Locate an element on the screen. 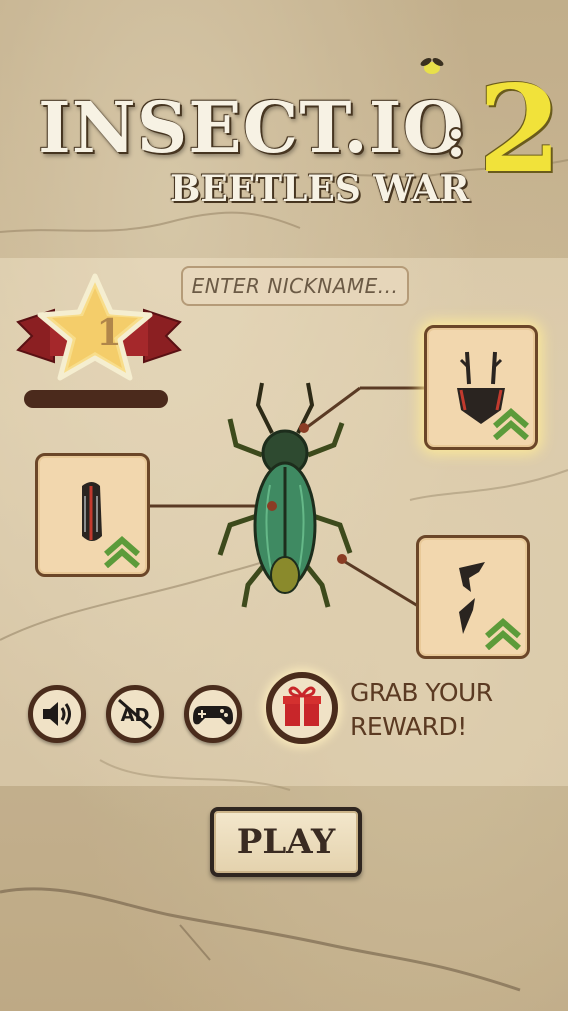  speaker-icon is located at coordinates (57, 714).